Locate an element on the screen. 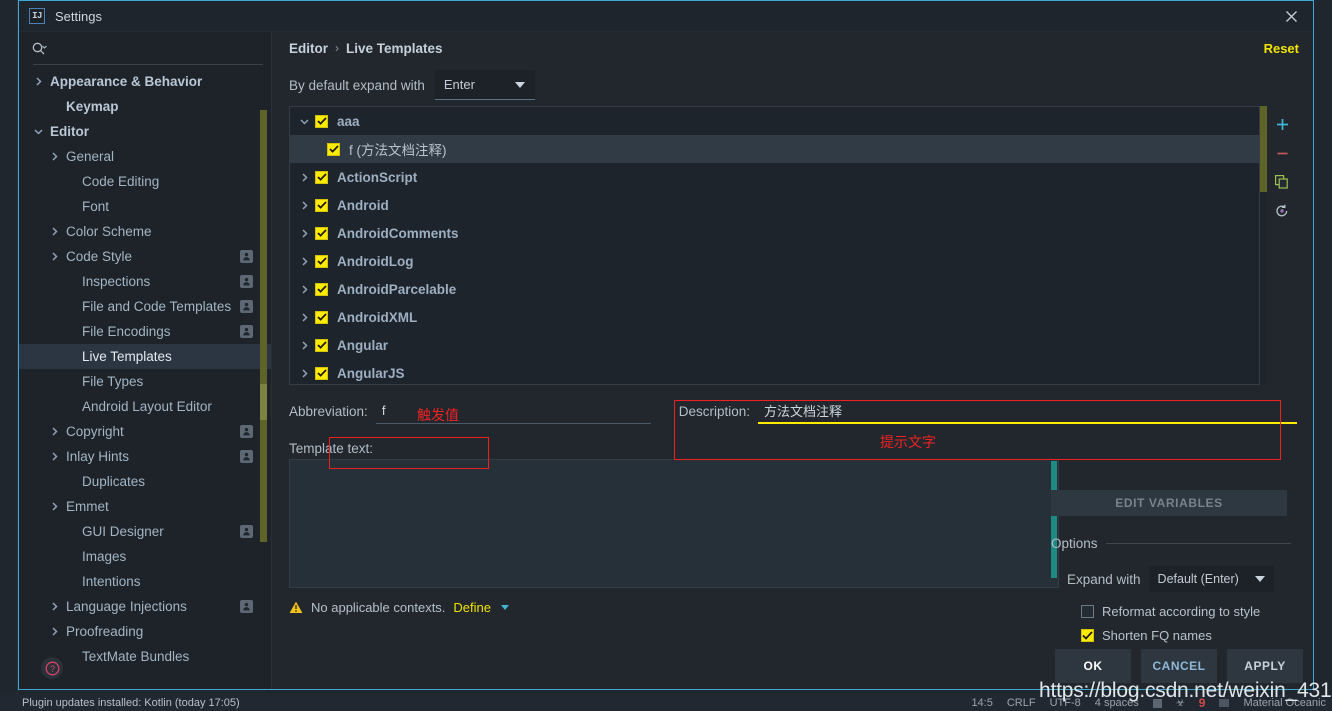  template-group-row: ActionScript is located at coordinates (774, 177).